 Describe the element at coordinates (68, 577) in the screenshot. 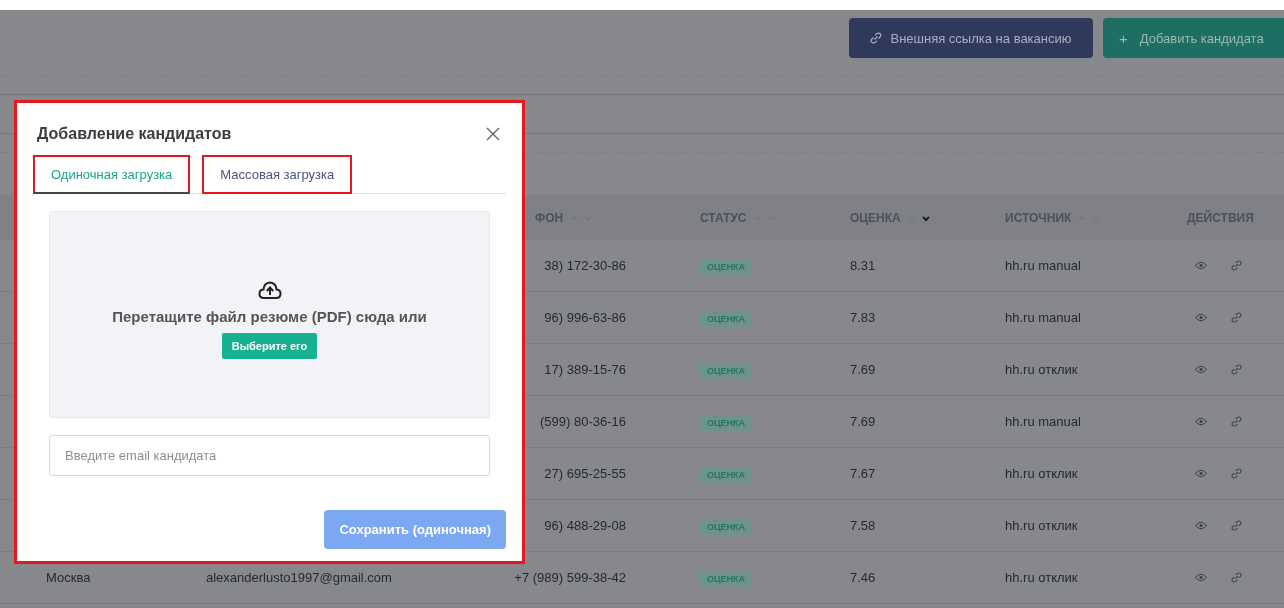

I see `table-cell: Москва` at that location.